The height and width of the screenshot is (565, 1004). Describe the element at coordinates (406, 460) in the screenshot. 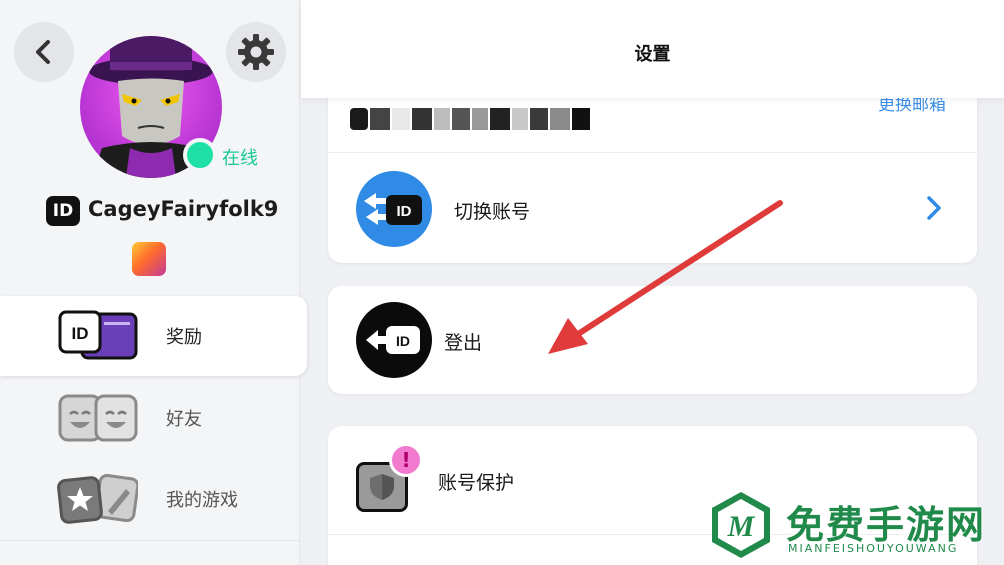

I see `alert-badge-icon: !` at that location.